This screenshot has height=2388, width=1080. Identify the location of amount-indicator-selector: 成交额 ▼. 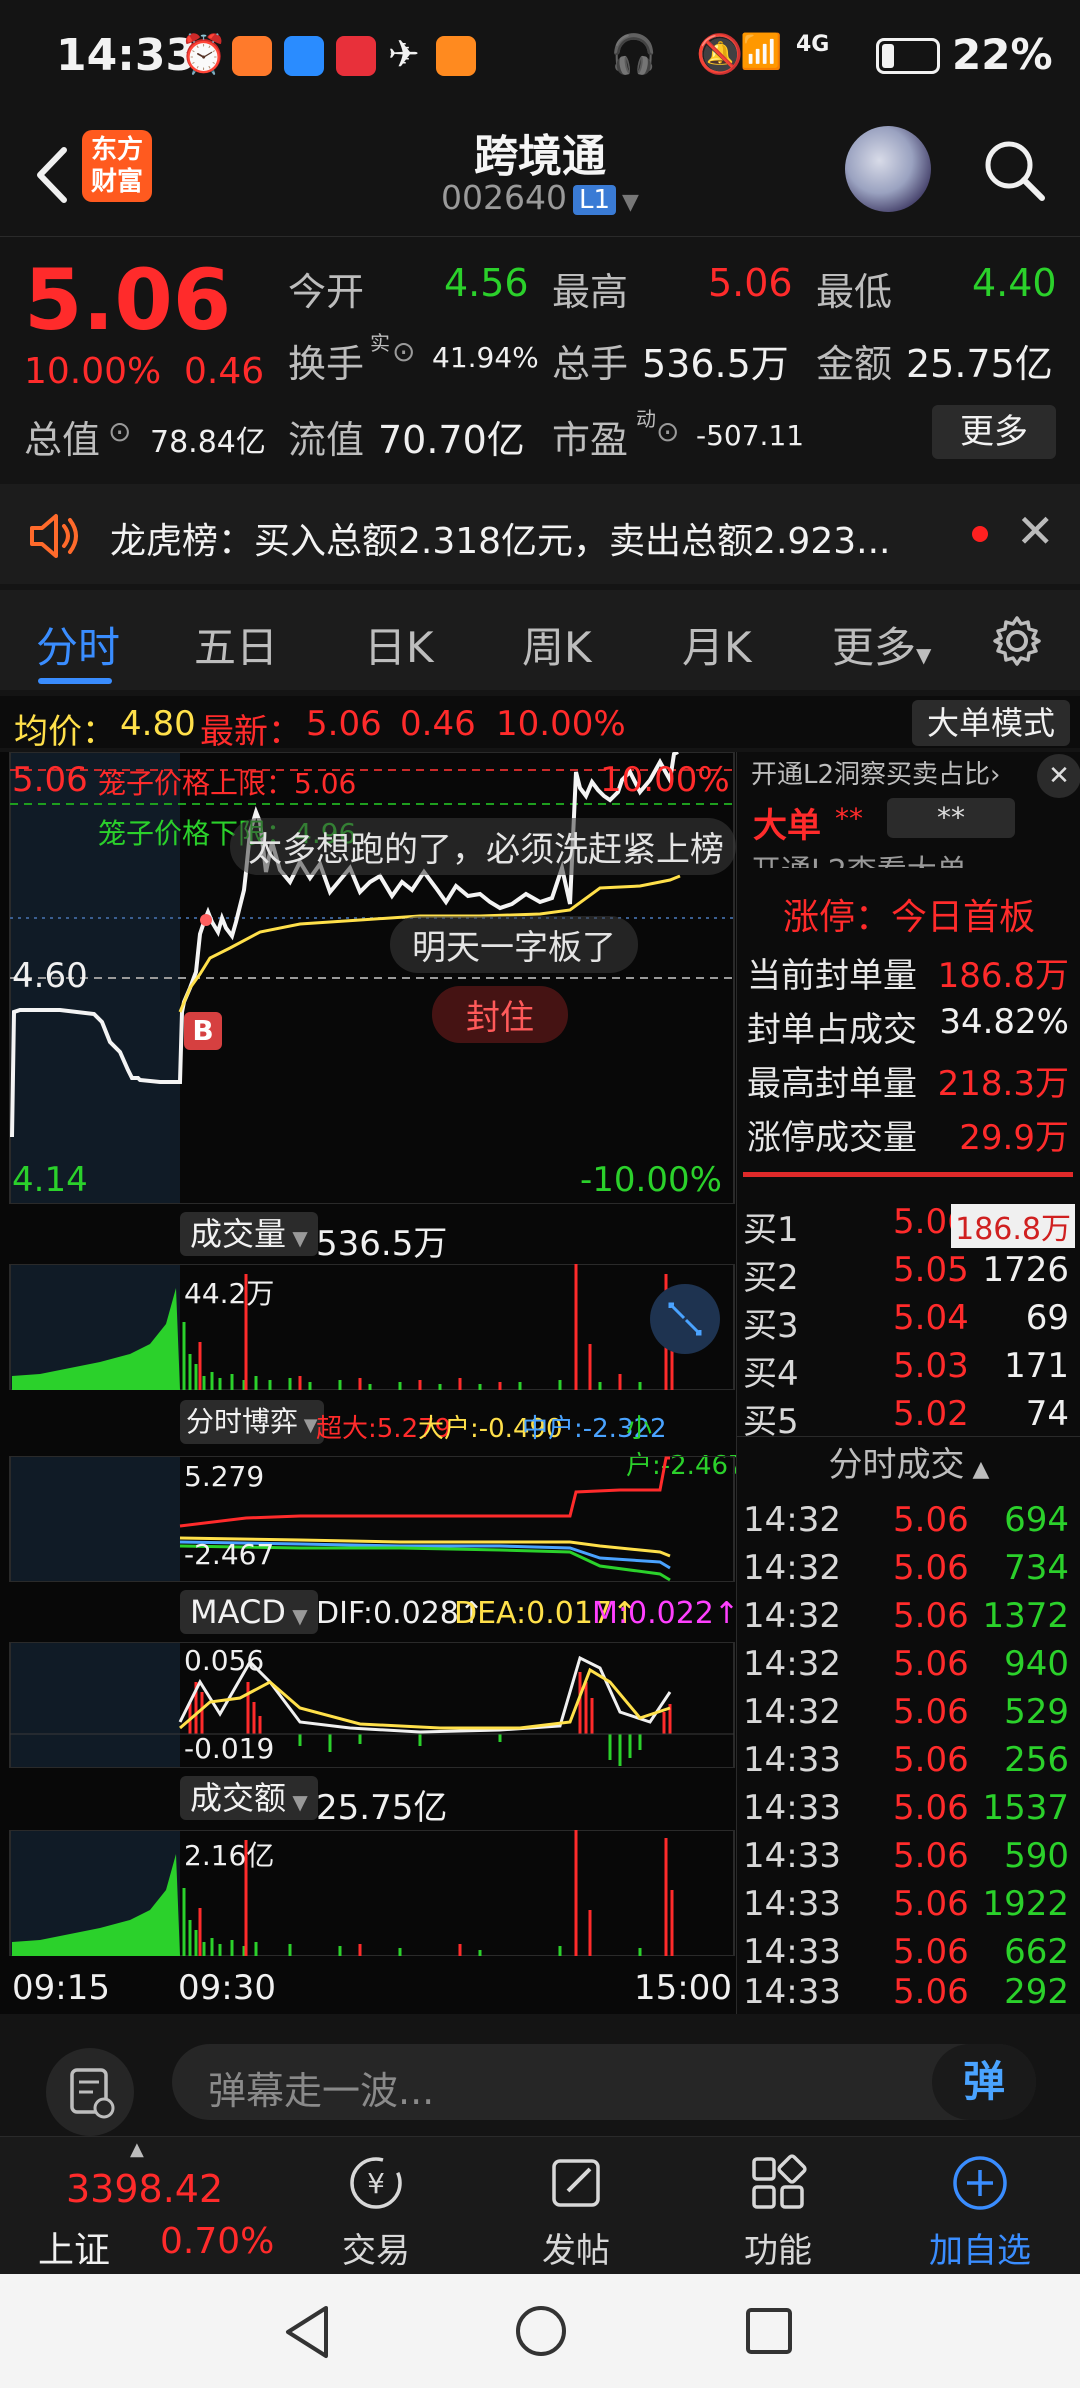
(249, 1798).